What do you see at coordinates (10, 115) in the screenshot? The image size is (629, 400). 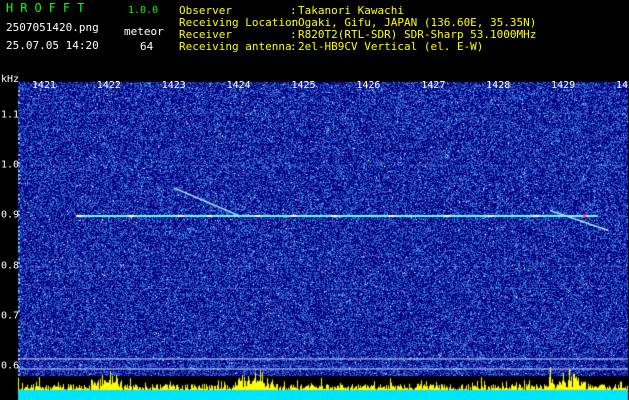 I see `y-tick-label: 1.1` at bounding box center [10, 115].